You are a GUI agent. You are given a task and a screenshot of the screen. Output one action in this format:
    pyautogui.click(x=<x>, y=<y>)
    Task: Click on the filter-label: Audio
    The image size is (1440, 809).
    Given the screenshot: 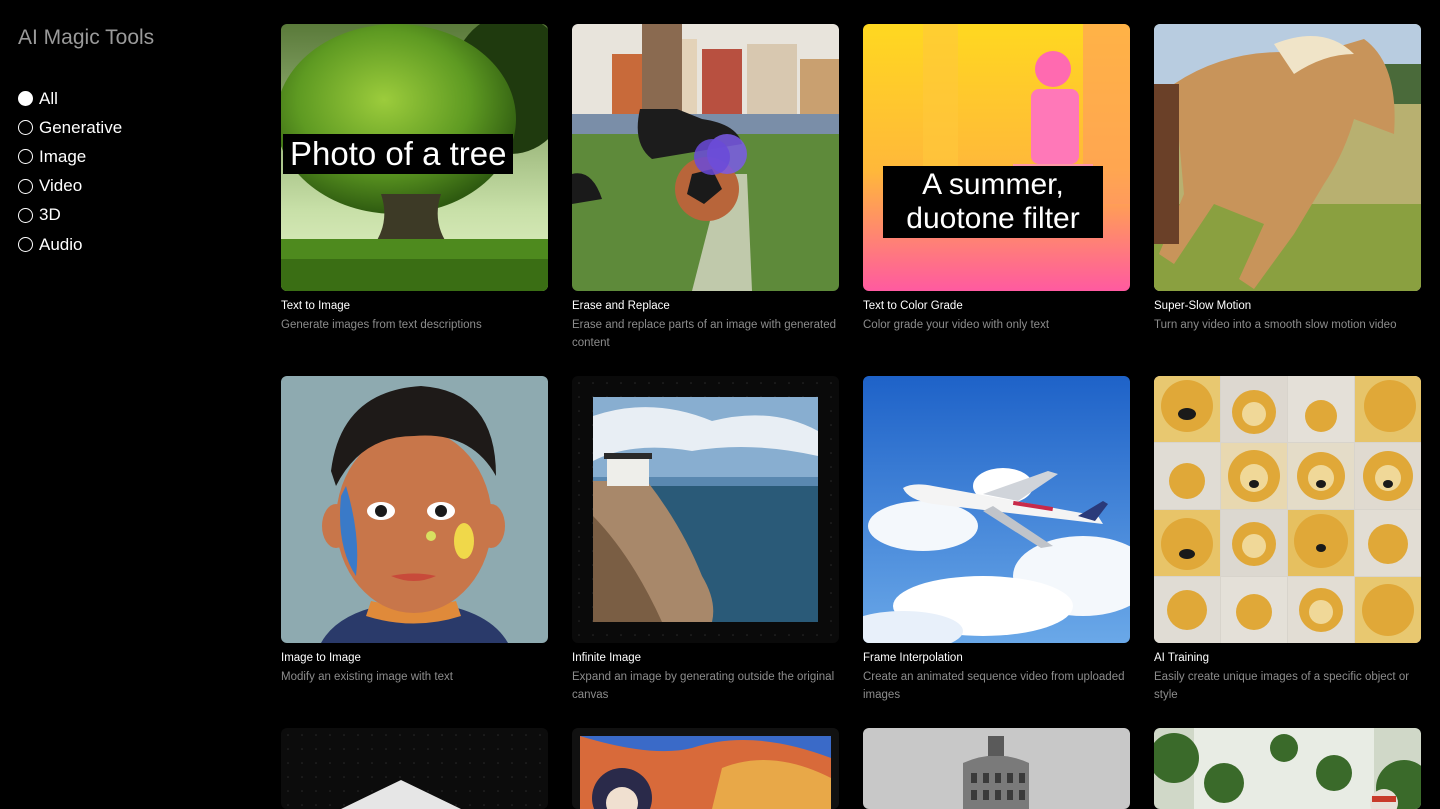 What is the action you would take?
    pyautogui.click(x=61, y=244)
    